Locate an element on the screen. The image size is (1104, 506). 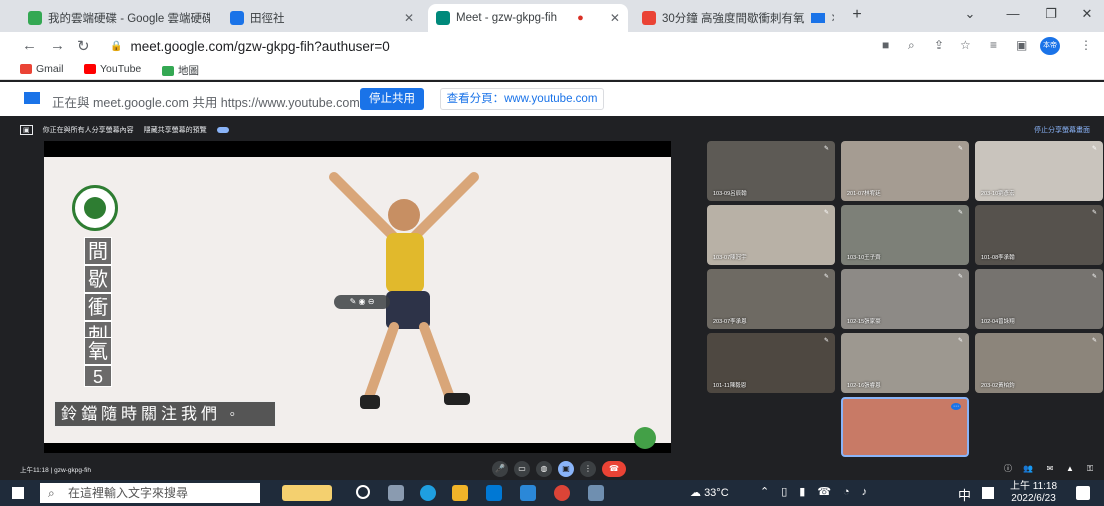
participant-tile: ✎ 103-10王子齊 is located at coordinates (905, 235).